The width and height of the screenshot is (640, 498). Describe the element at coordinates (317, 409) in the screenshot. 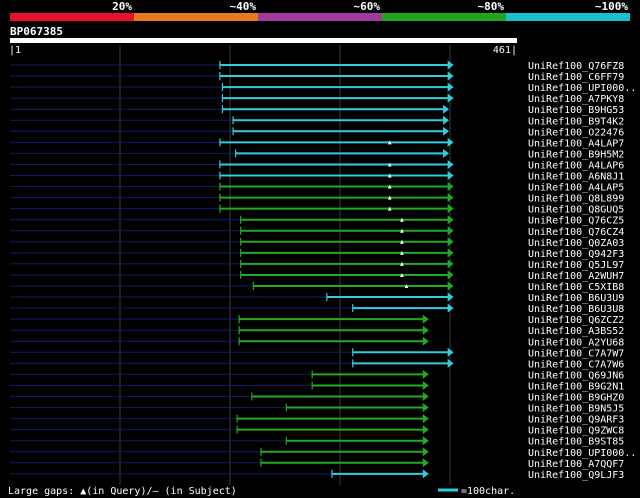

I see `hit-row: UniRef100_B9N5J5` at that location.